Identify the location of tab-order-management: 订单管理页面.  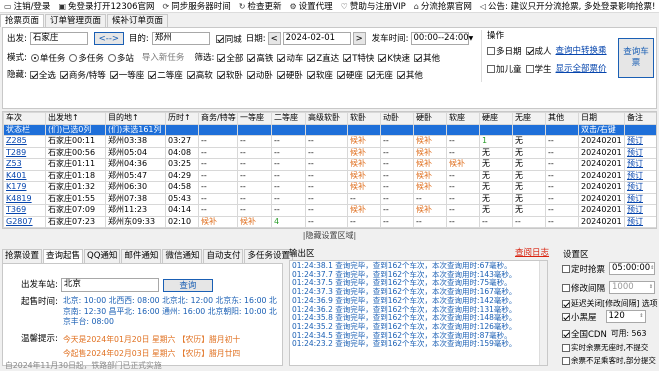
(76, 20).